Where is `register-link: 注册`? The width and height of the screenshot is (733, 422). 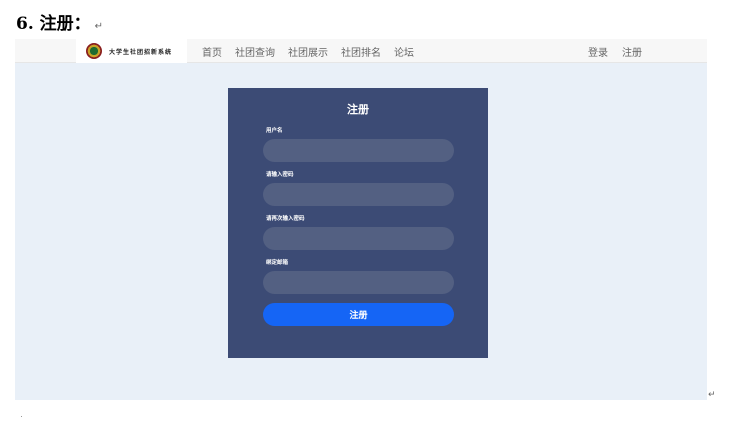 register-link: 注册 is located at coordinates (632, 51).